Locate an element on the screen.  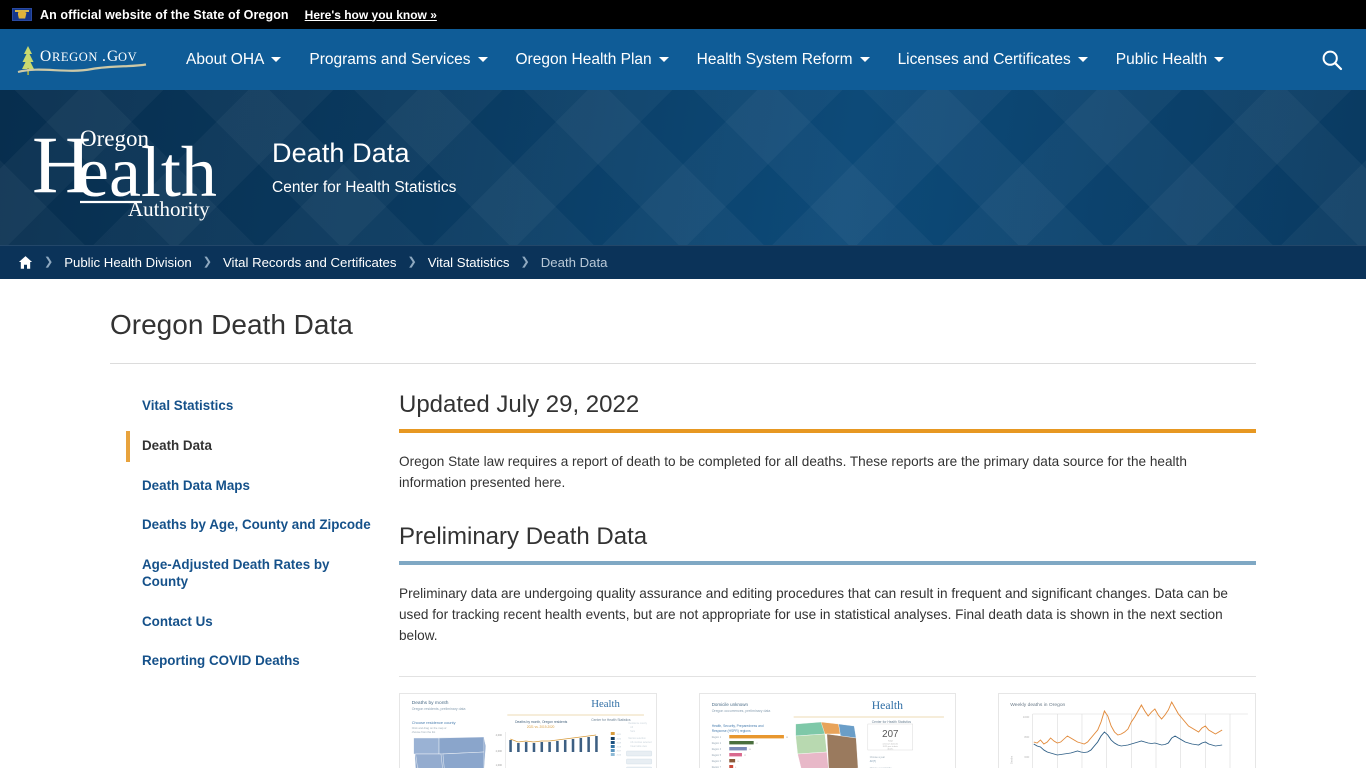
svg-text: Click and drag on the map or is located at coordinates (429, 728).